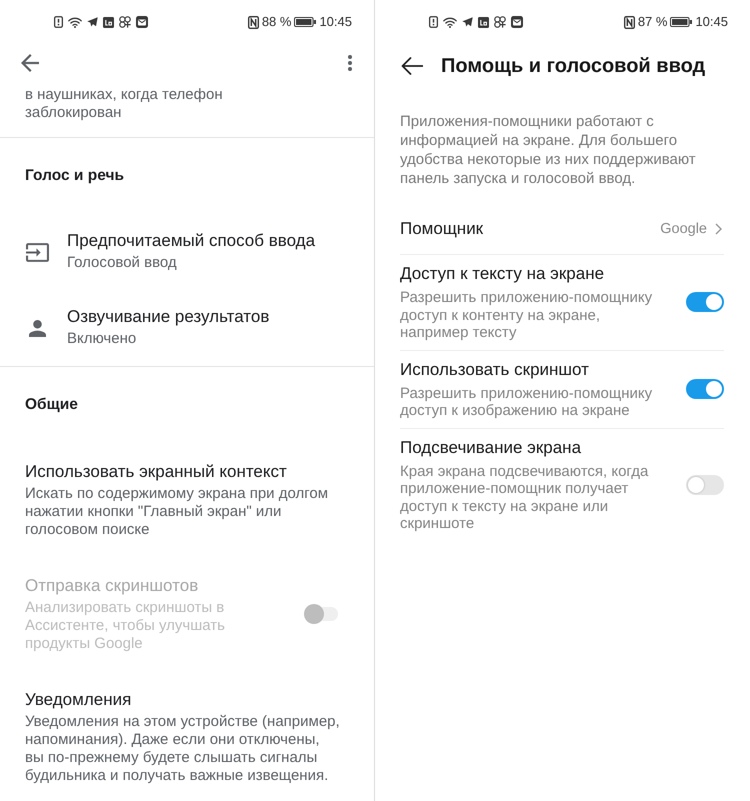  What do you see at coordinates (573, 66) in the screenshot?
I see `screen-title: Помощь и голосовой ввод` at bounding box center [573, 66].